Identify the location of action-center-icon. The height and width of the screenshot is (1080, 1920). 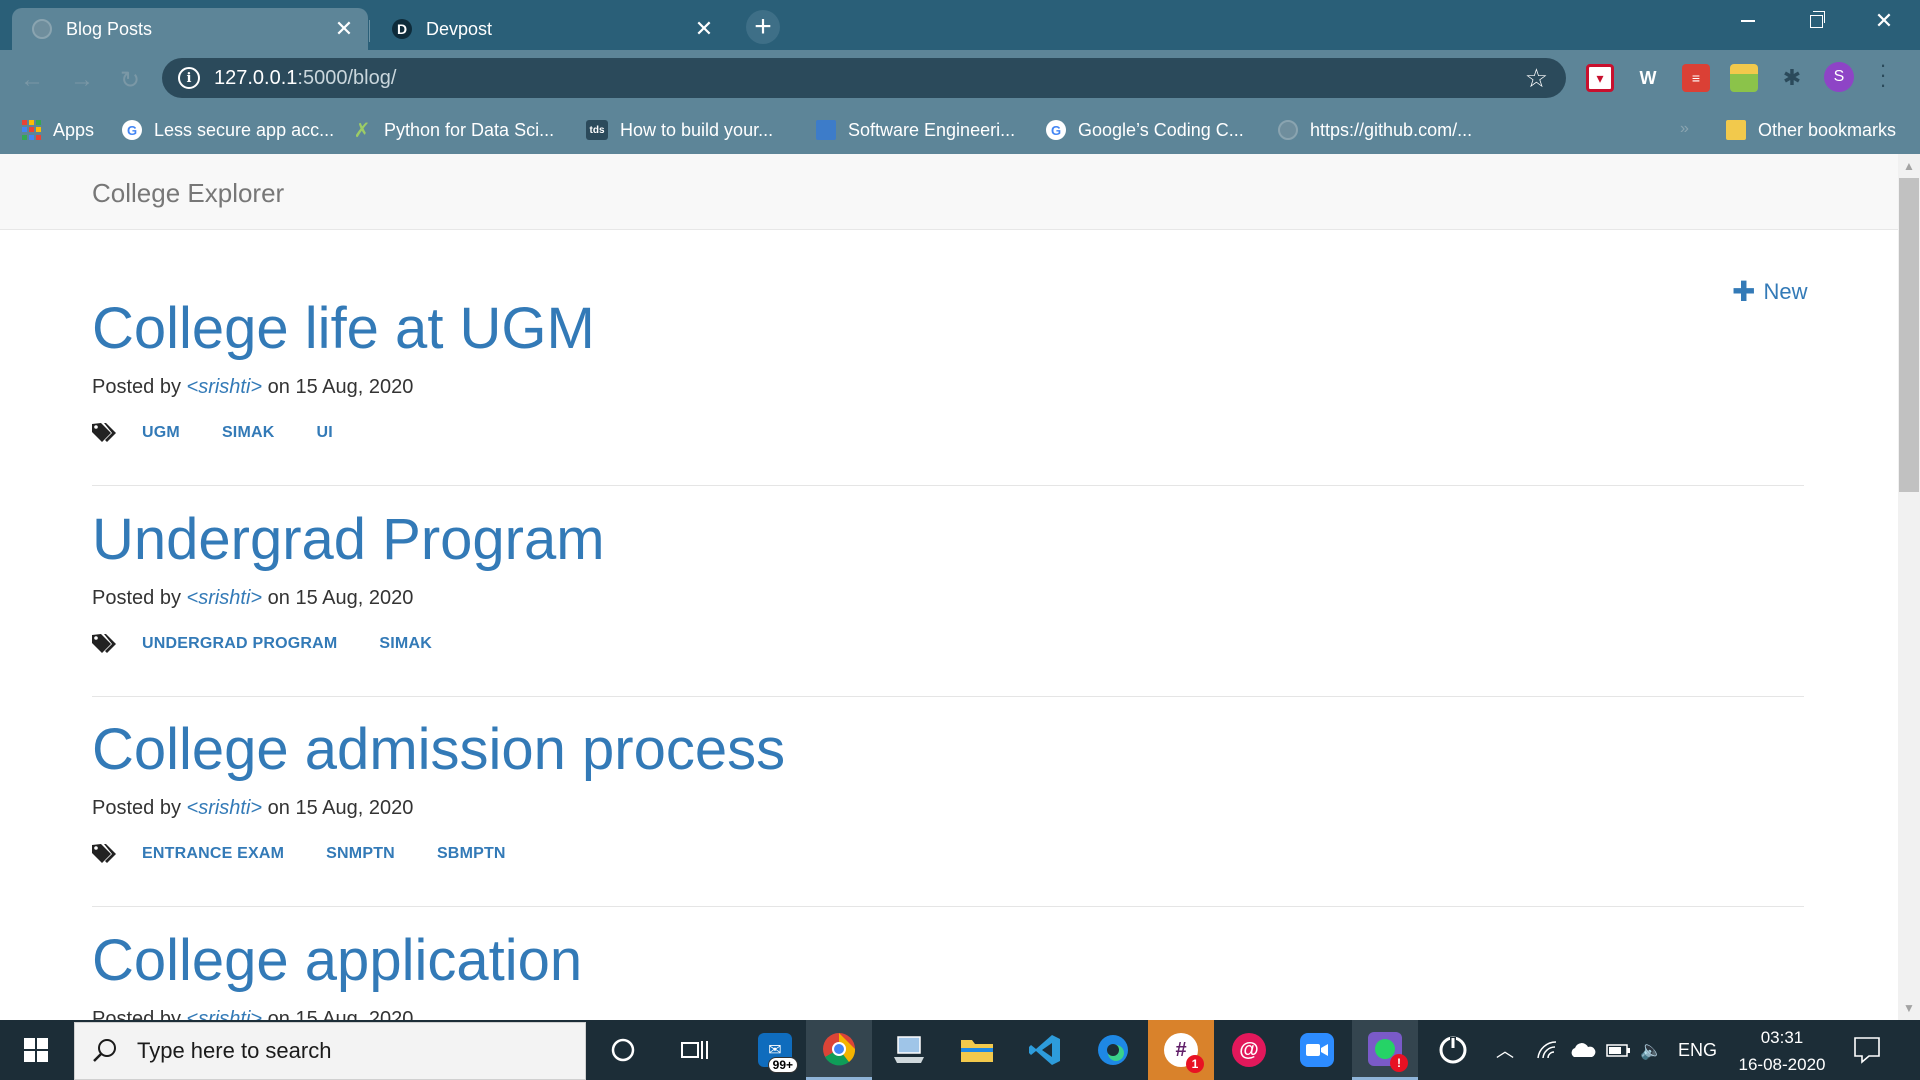
(1867, 1049).